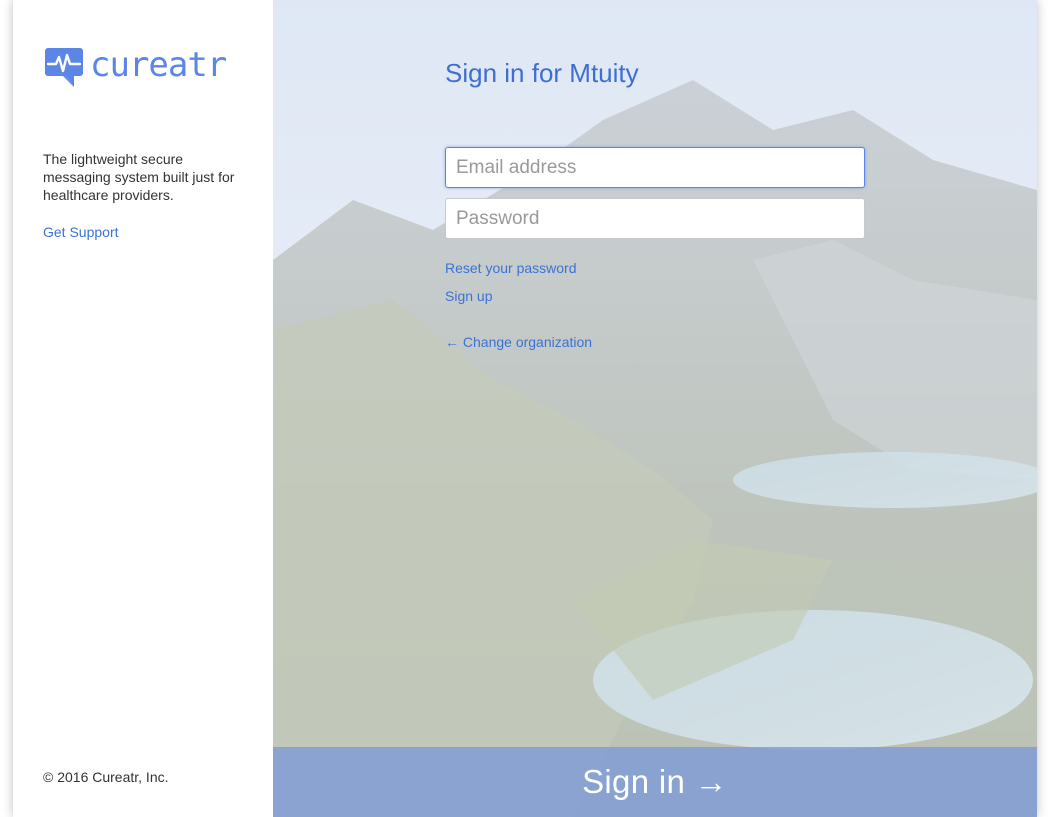 This screenshot has height=817, width=1050. I want to click on sign-in-button: Sign in →, so click(655, 782).